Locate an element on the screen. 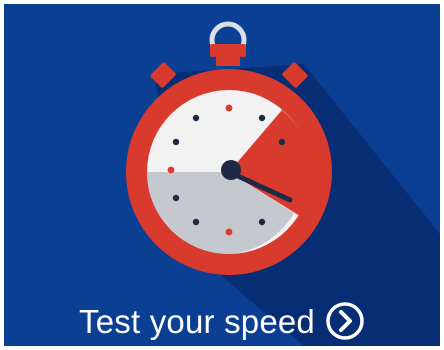 Image resolution: width=444 pixels, height=350 pixels. chevron-right-circle-icon is located at coordinates (345, 321).